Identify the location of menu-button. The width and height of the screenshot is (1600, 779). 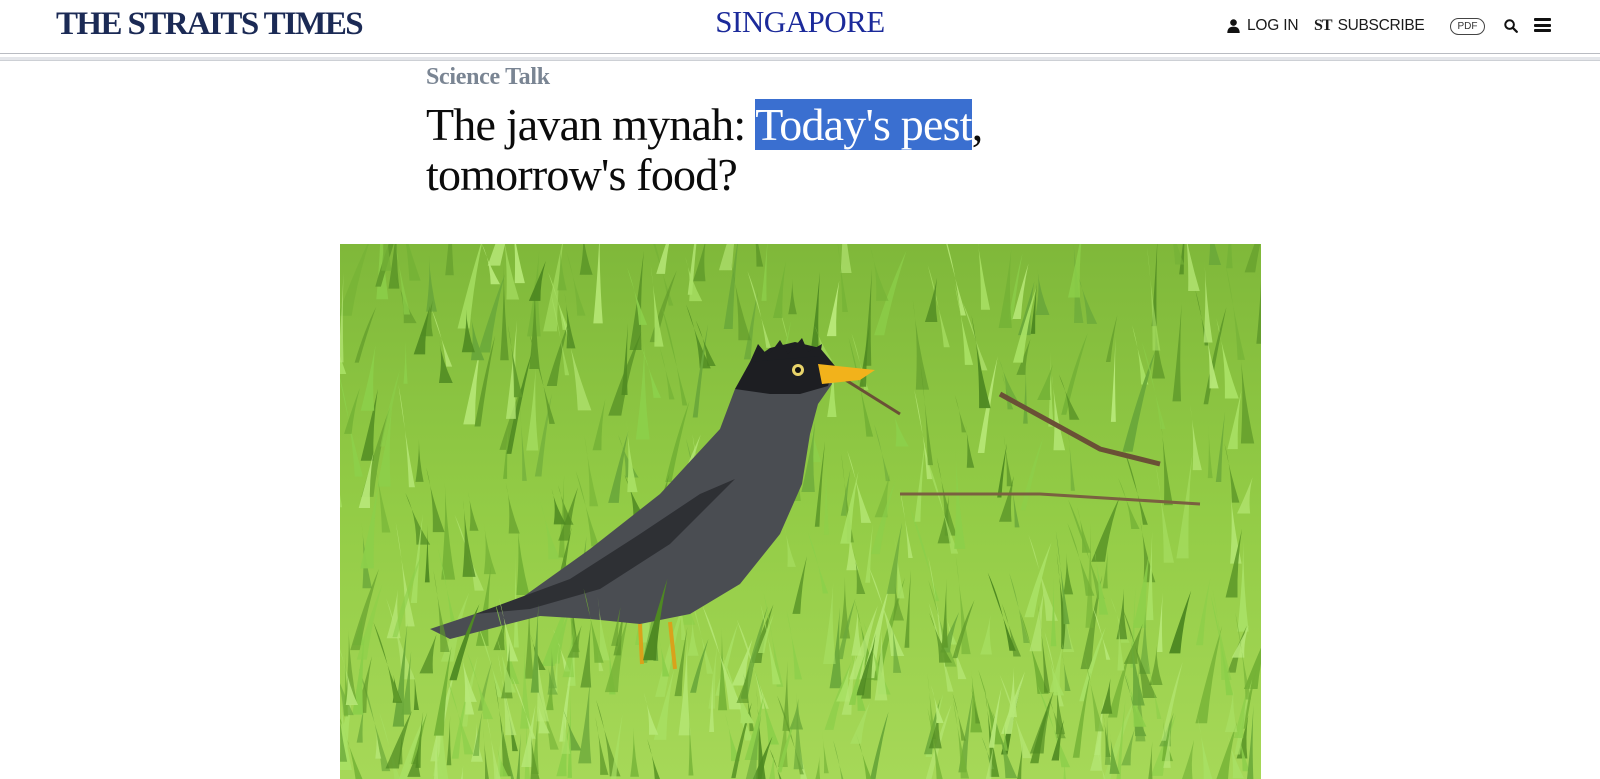
(1542, 25).